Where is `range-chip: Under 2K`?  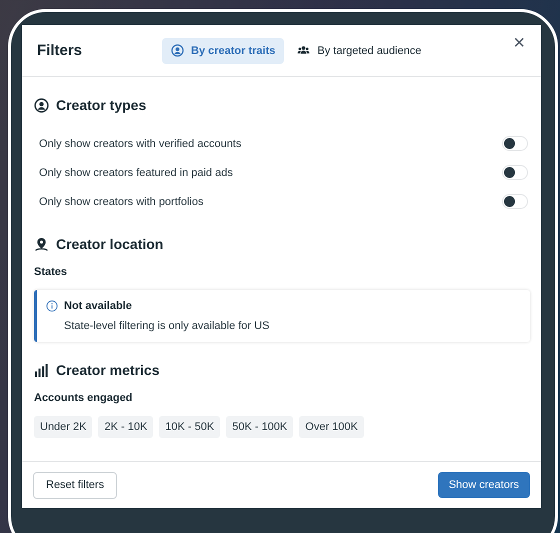
range-chip: Under 2K is located at coordinates (63, 427).